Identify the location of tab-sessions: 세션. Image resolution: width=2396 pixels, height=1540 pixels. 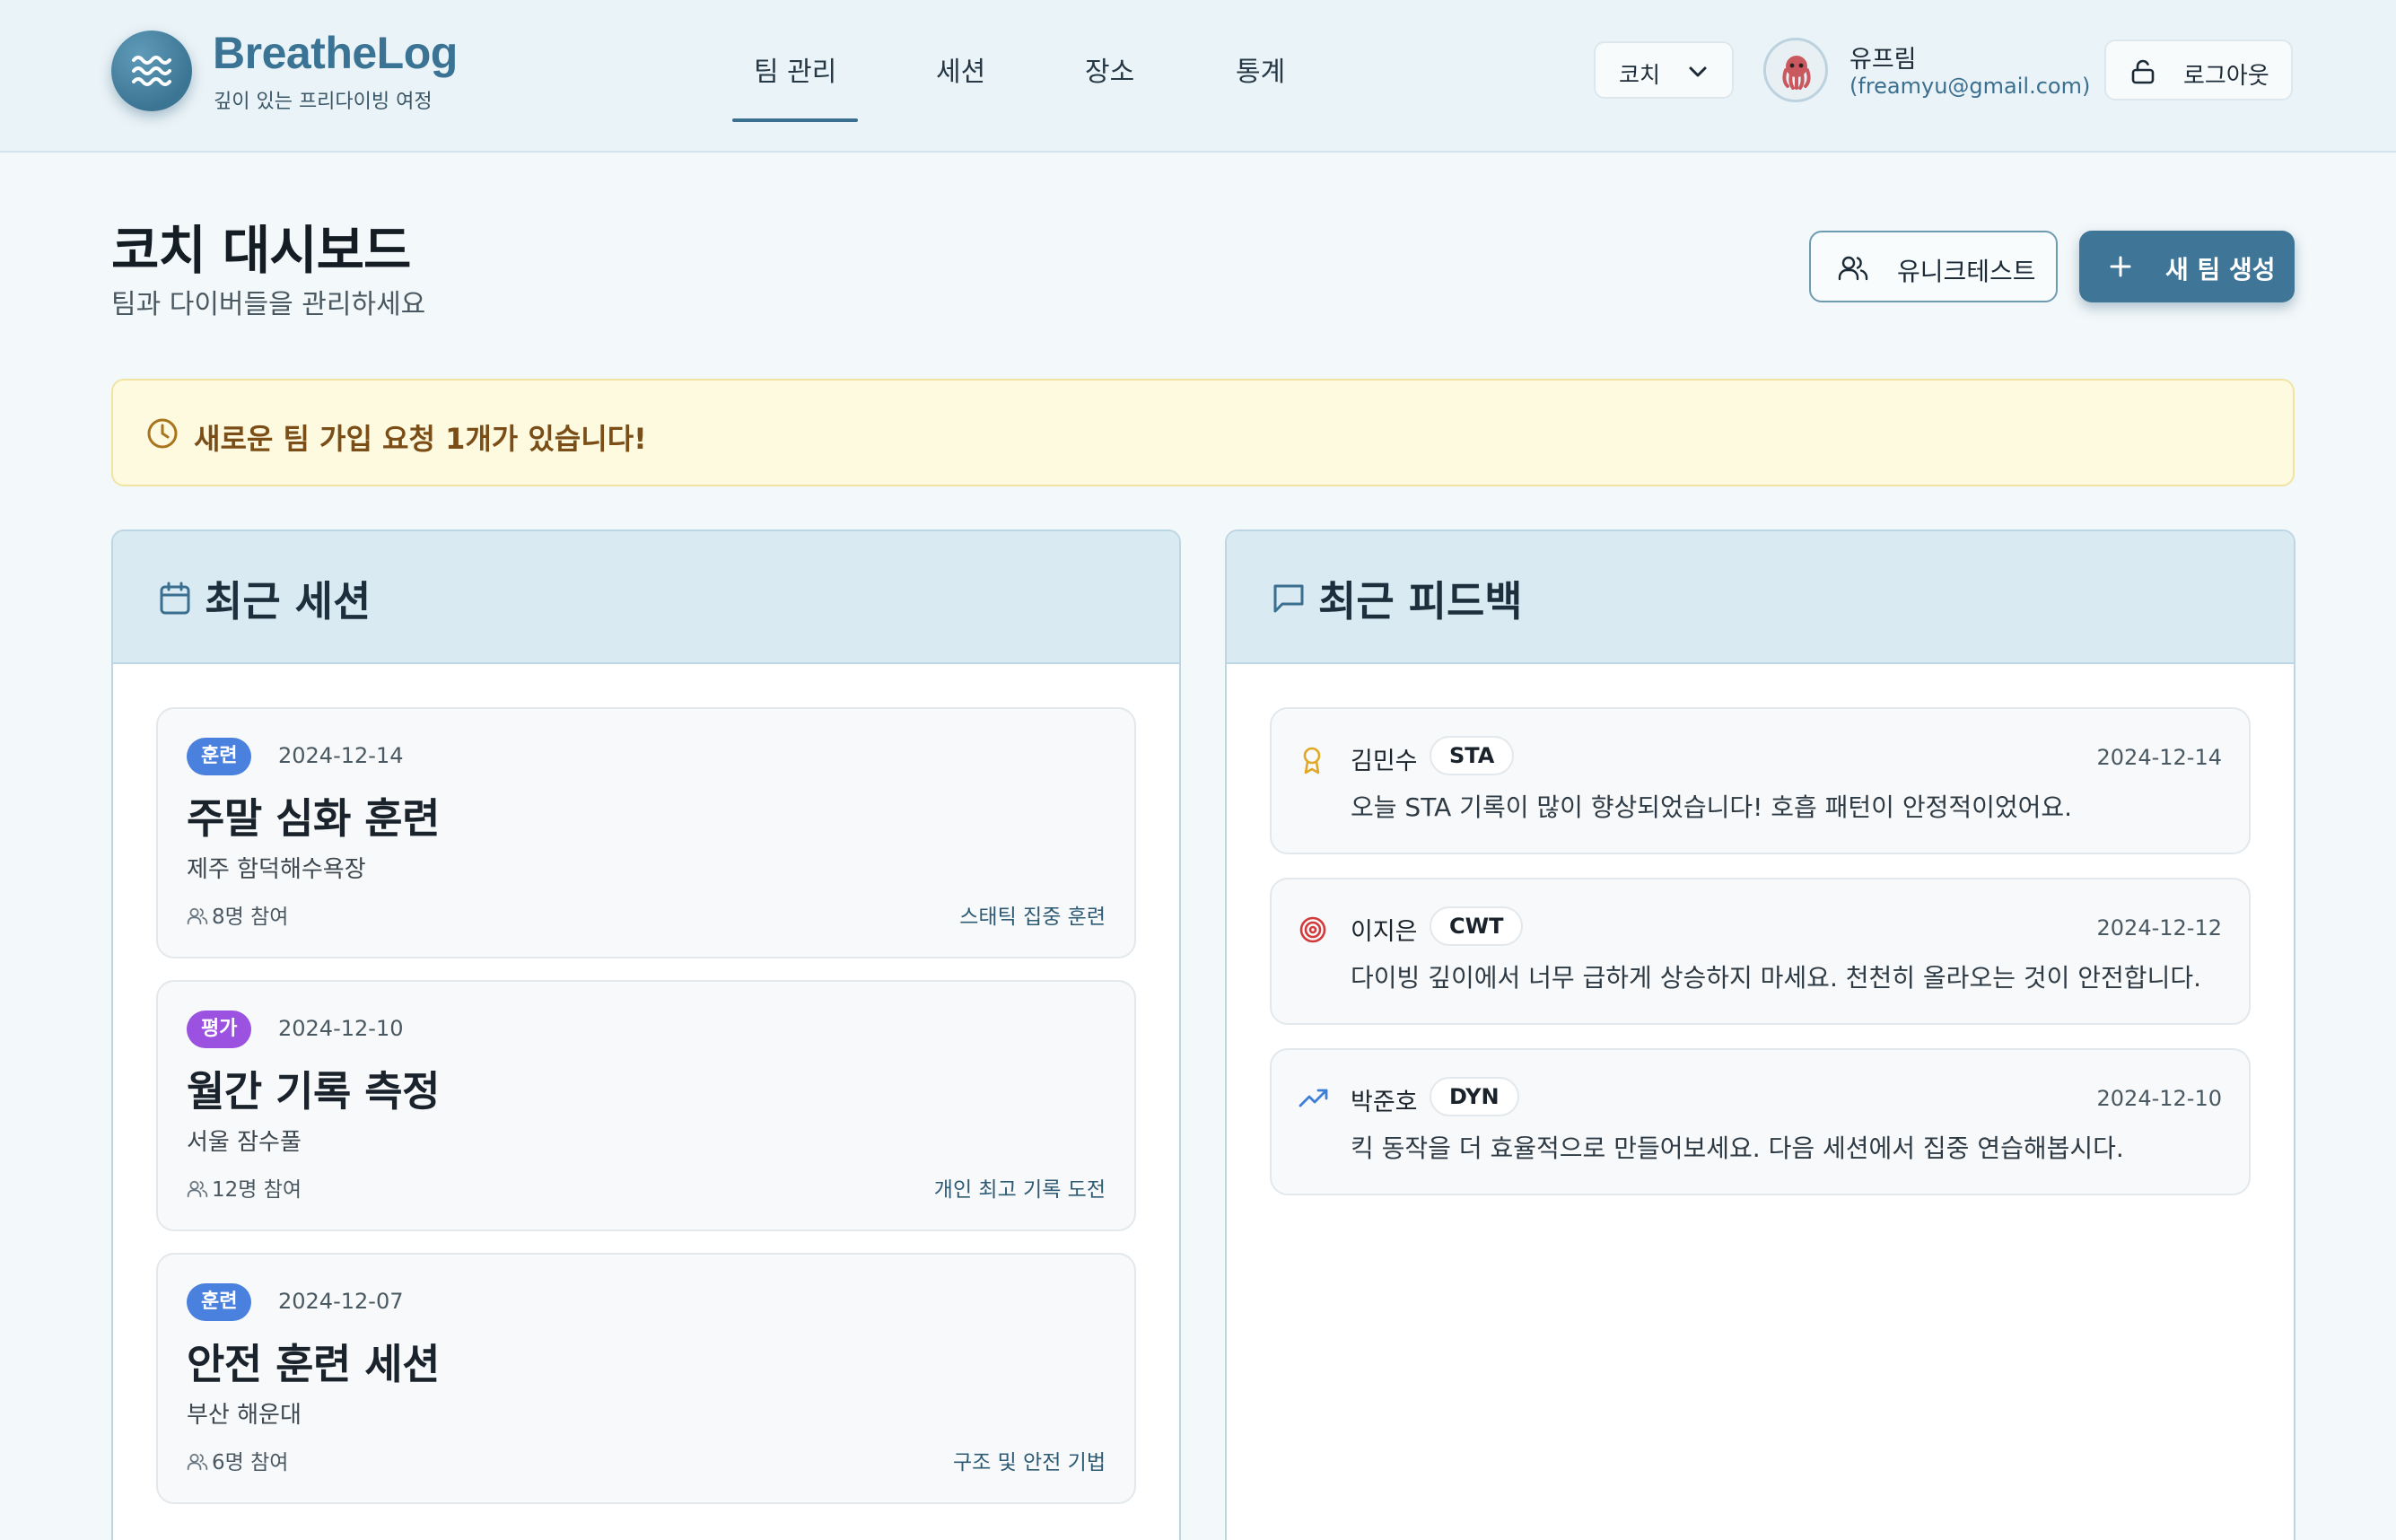
(960, 69).